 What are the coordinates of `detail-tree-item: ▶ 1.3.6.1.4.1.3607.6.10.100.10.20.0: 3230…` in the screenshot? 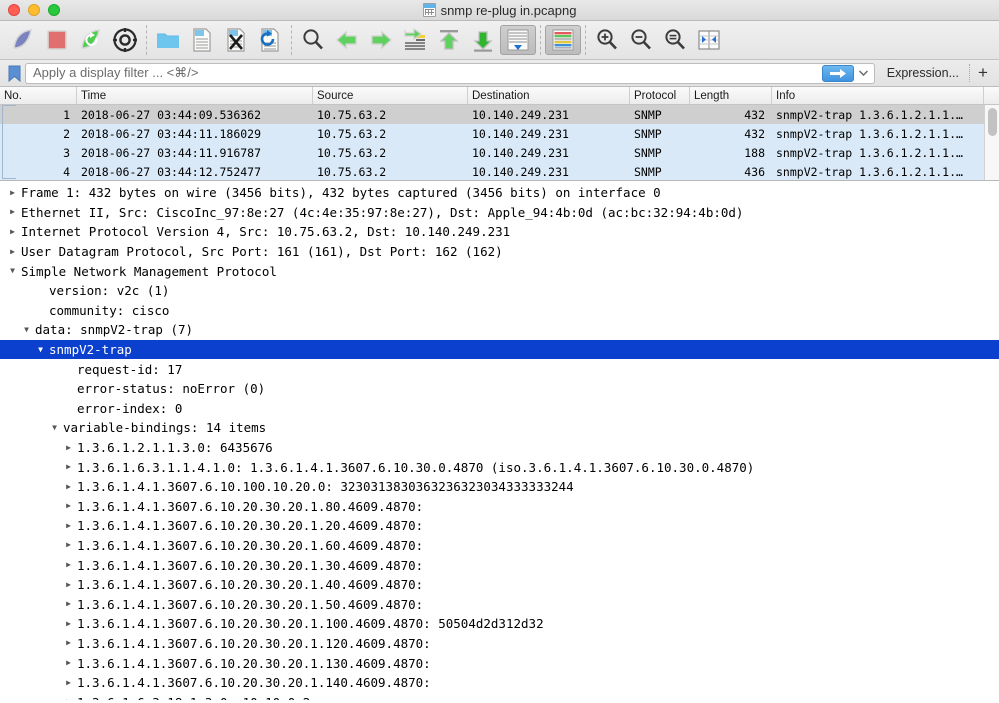 It's located at (499, 487).